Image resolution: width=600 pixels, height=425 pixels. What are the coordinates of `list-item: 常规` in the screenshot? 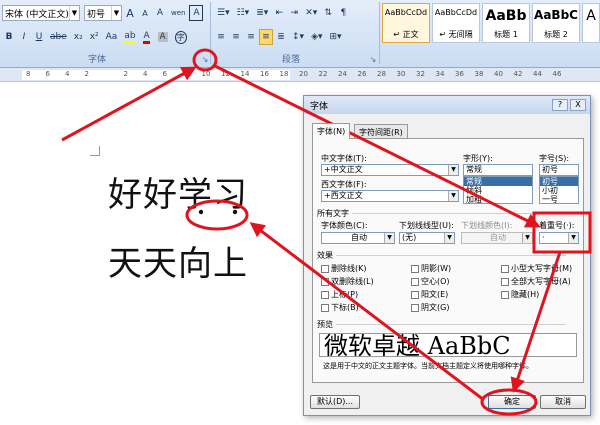 It's located at (498, 181).